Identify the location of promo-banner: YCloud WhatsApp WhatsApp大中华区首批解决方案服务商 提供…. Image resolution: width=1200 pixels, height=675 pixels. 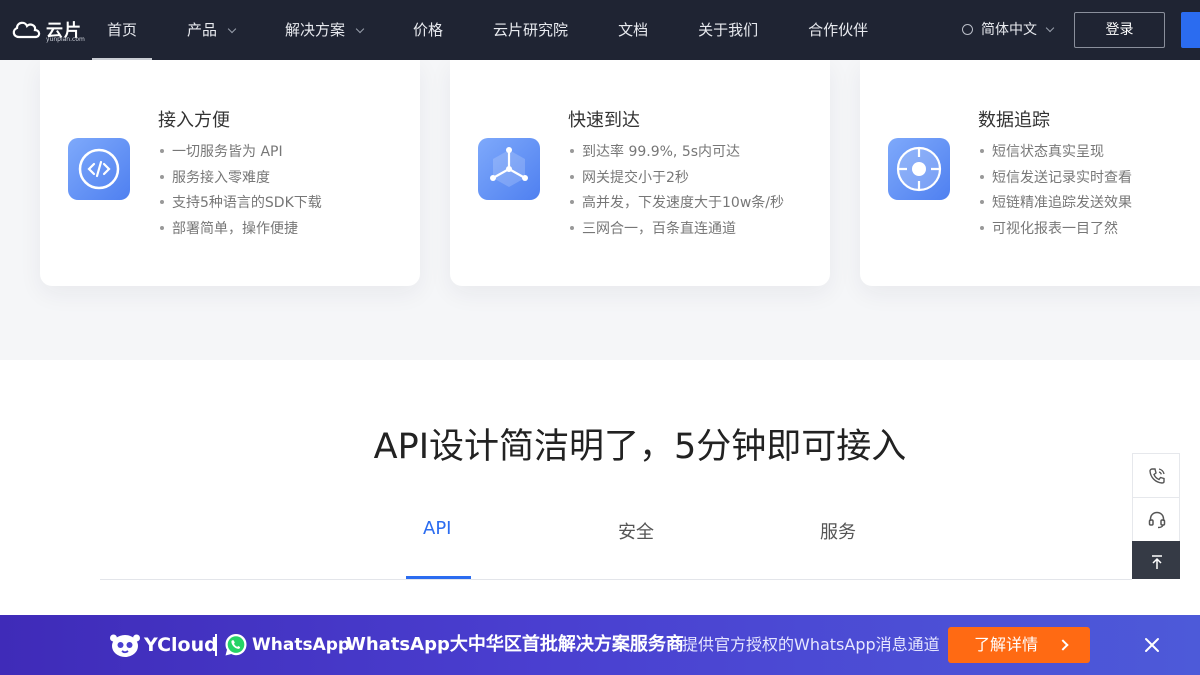
(600, 645).